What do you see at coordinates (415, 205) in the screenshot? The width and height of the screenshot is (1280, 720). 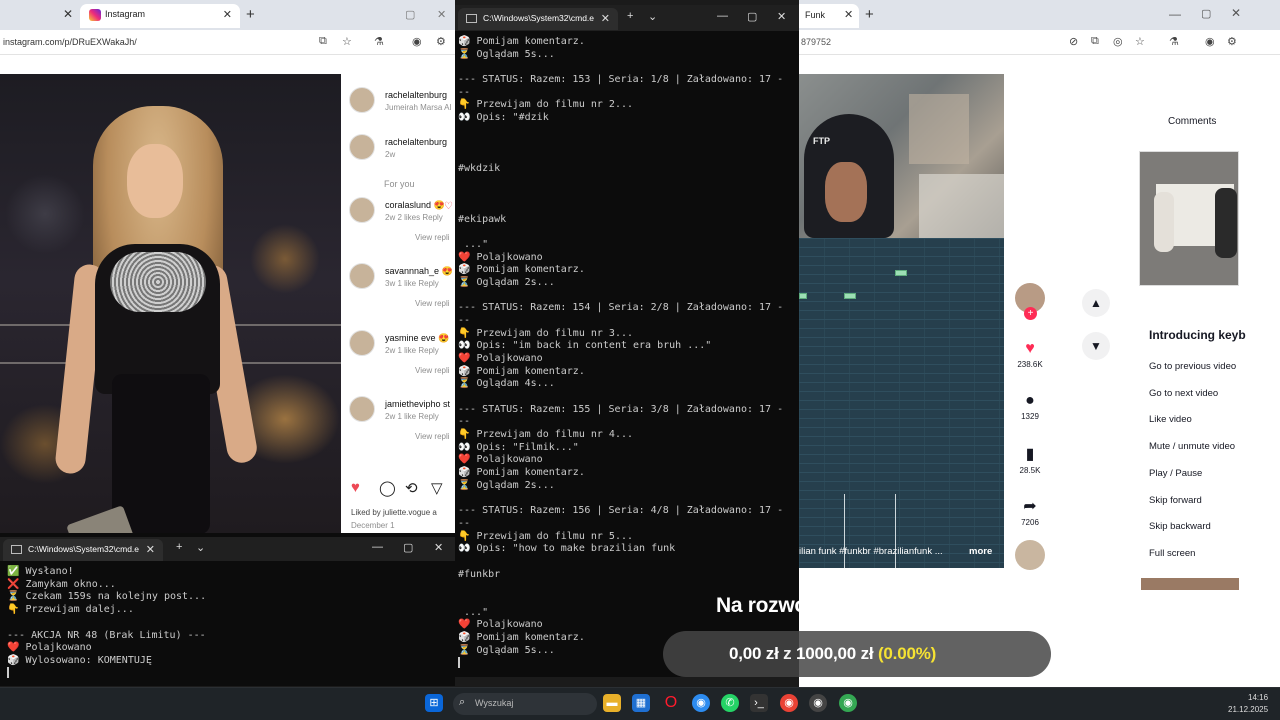 I see `comment-username: coralaslund 😍` at bounding box center [415, 205].